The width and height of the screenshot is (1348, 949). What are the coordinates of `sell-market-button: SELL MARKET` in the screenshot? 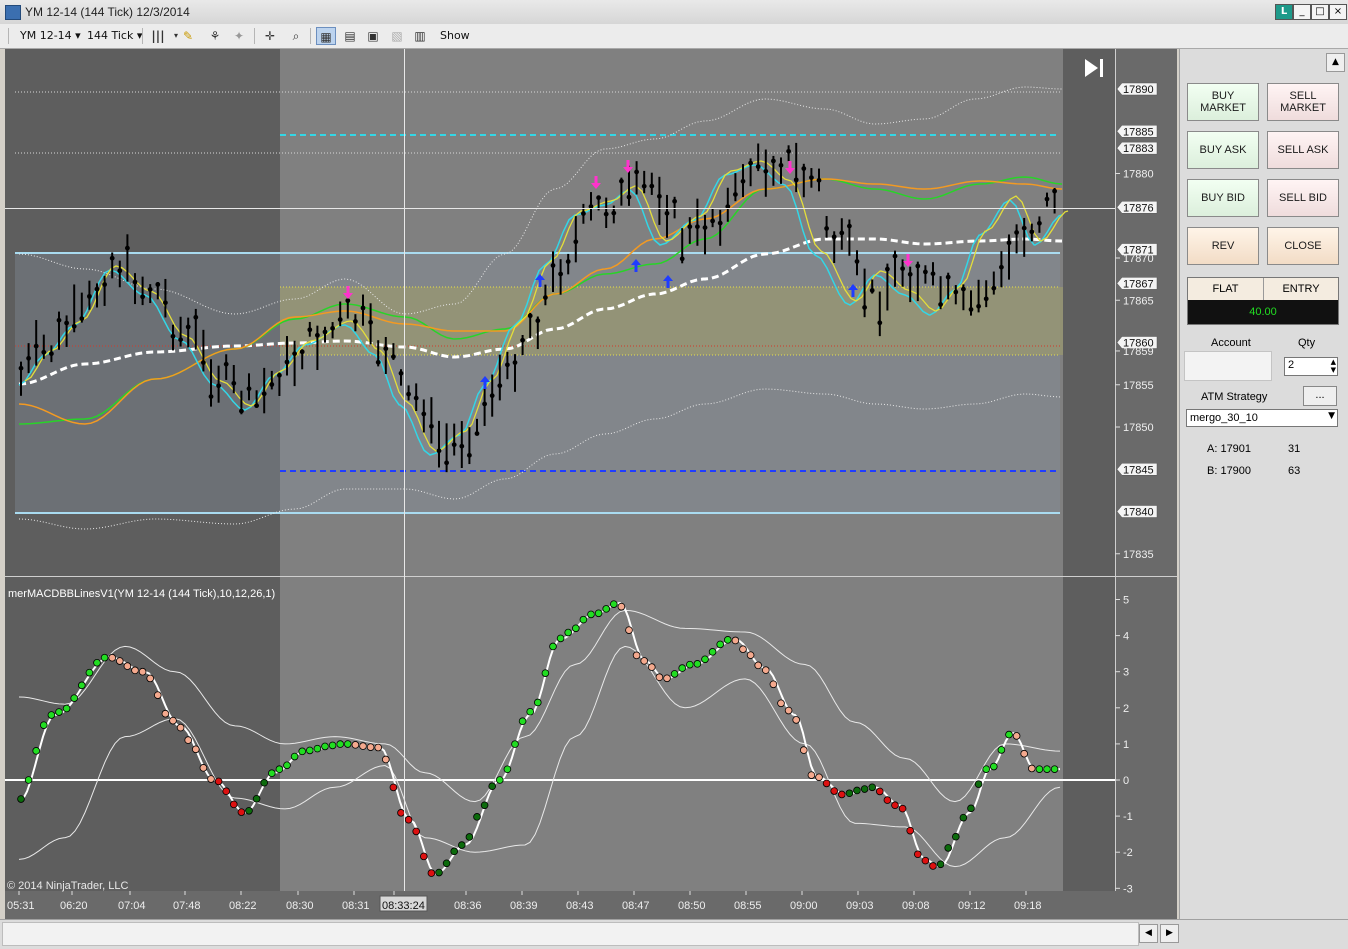 It's located at (1303, 102).